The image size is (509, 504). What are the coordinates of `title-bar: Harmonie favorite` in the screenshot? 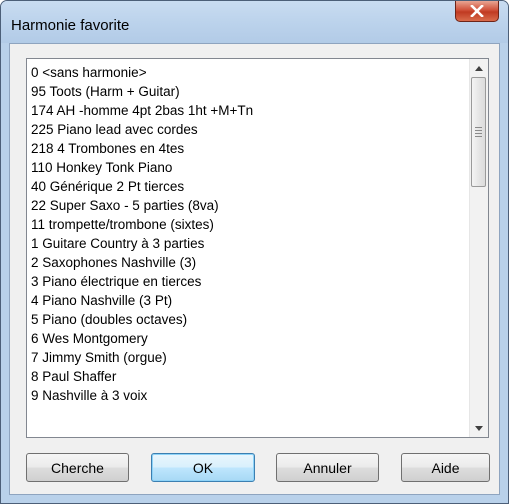 It's located at (254, 22).